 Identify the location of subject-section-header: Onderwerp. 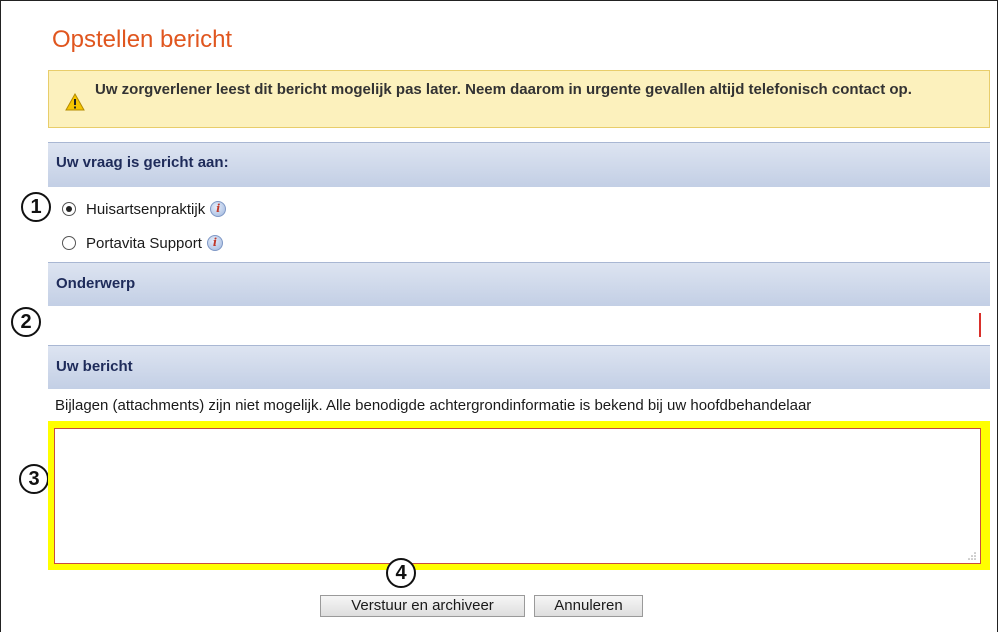
(519, 284).